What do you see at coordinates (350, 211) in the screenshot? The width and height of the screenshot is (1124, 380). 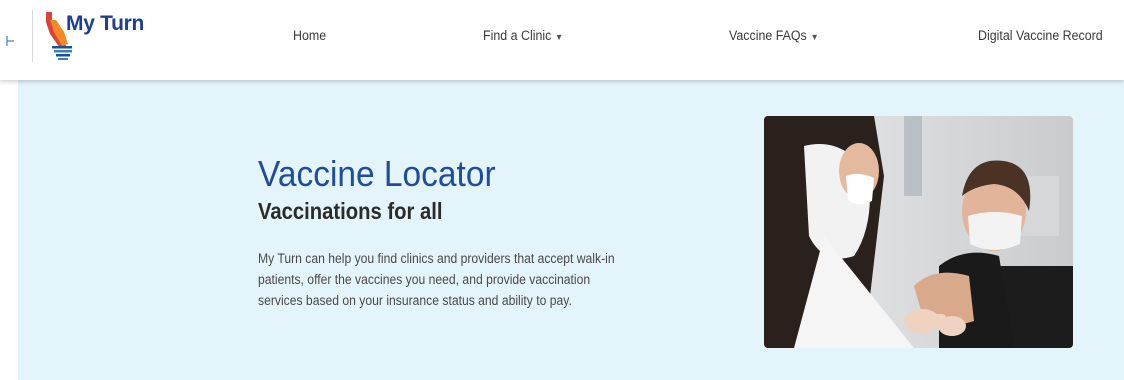 I see `page-subtitle: Vaccinations for all` at bounding box center [350, 211].